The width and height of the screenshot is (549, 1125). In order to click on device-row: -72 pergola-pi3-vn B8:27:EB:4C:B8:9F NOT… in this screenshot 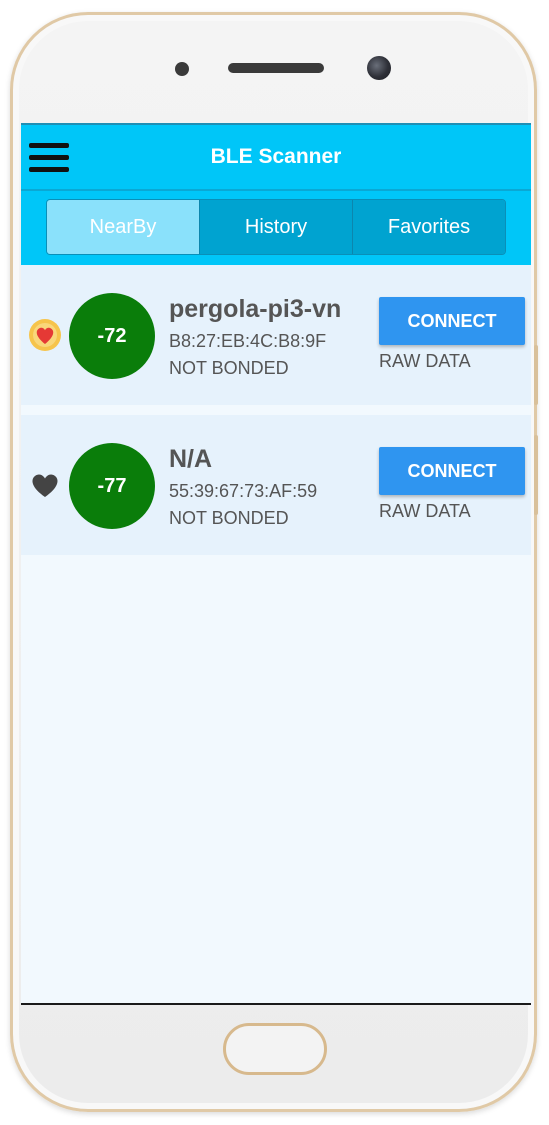, I will do `click(276, 335)`.